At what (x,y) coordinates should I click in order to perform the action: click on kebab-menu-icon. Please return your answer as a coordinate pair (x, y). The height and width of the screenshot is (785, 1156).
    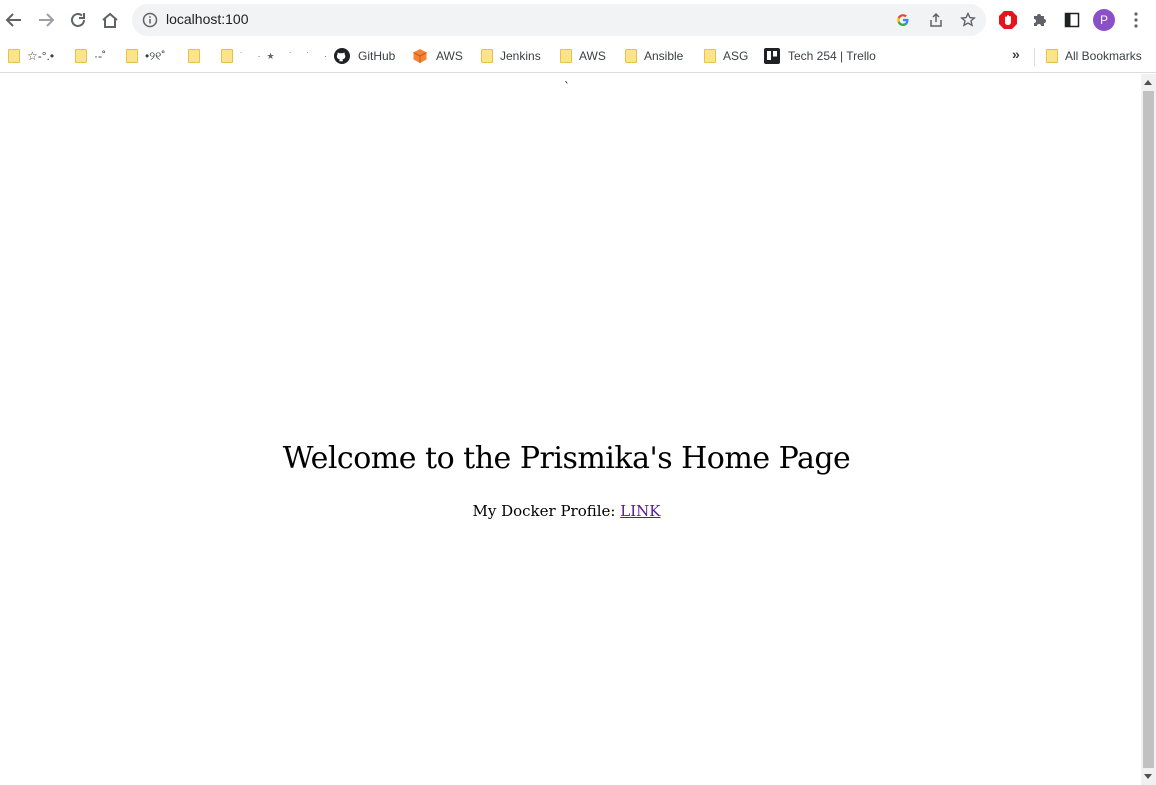
    Looking at the image, I should click on (1136, 20).